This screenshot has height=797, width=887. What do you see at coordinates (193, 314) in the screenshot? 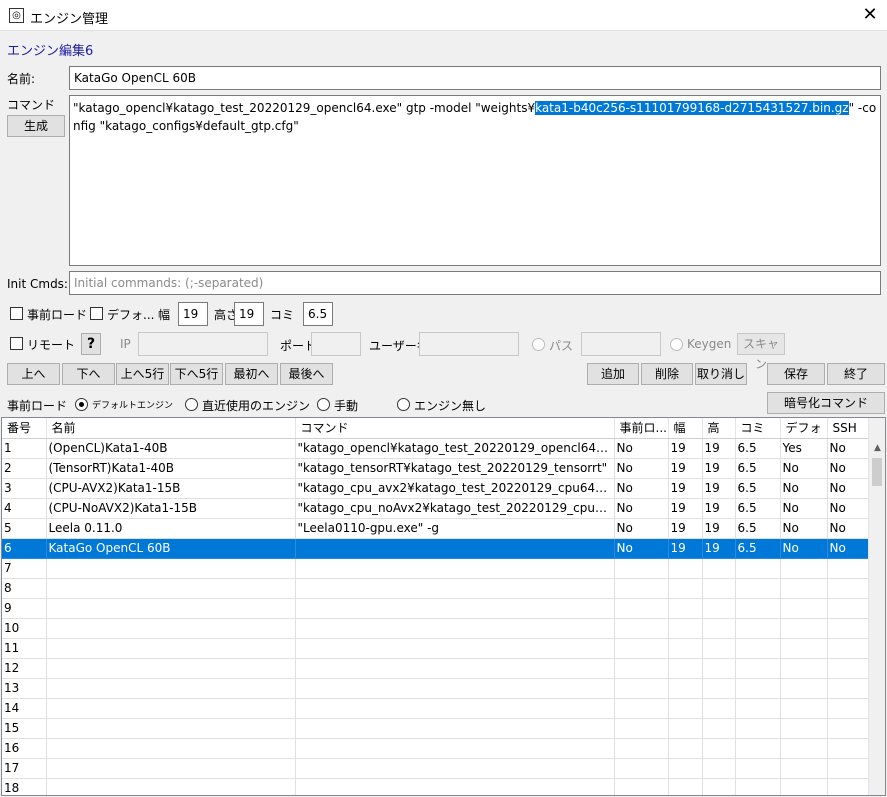
I see `width-input: 19` at bounding box center [193, 314].